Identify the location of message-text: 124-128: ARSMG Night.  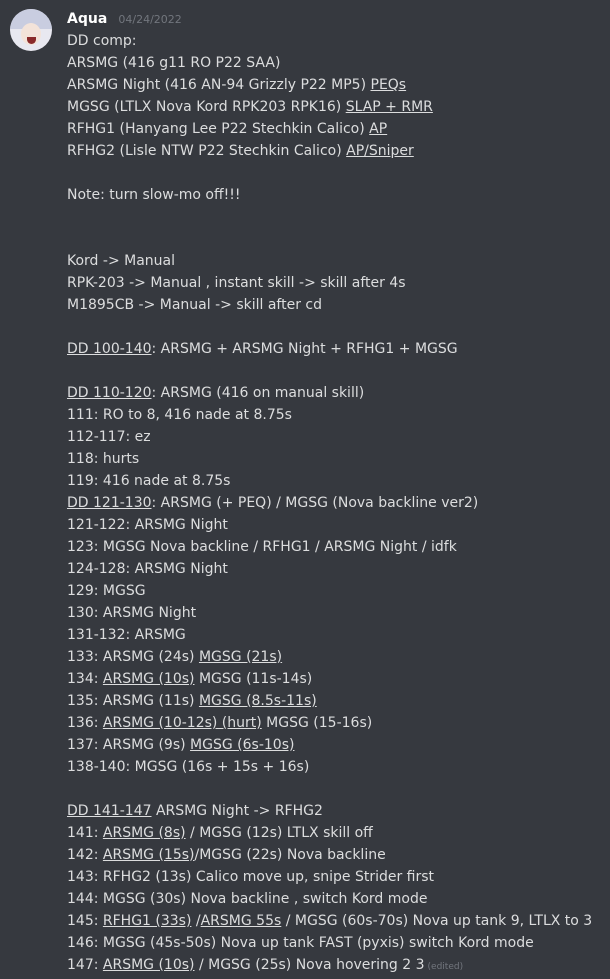
(147, 569).